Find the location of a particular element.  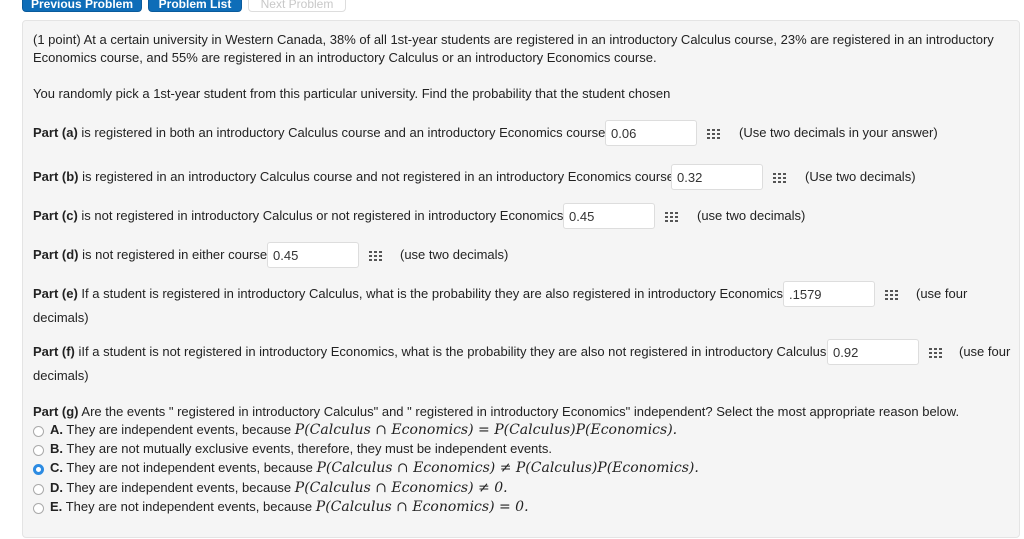

part-a-label: Part (a) is located at coordinates (55, 132).